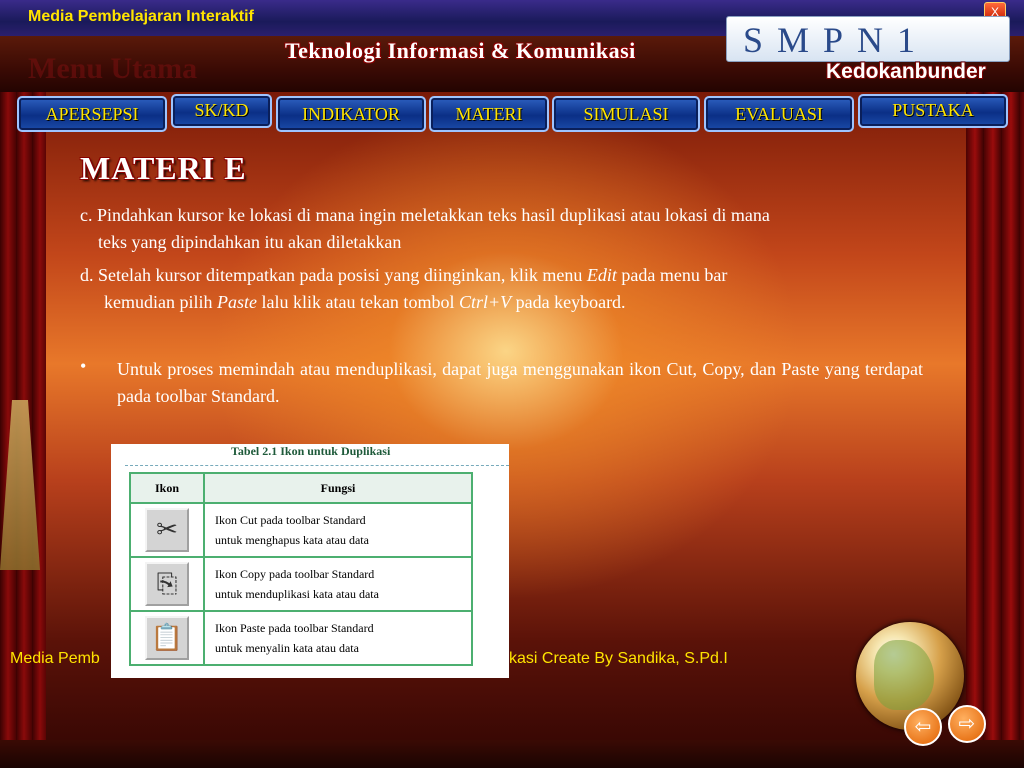 This screenshot has width=1024, height=768. What do you see at coordinates (672, 275) in the screenshot?
I see `text-run: pada menu bar` at bounding box center [672, 275].